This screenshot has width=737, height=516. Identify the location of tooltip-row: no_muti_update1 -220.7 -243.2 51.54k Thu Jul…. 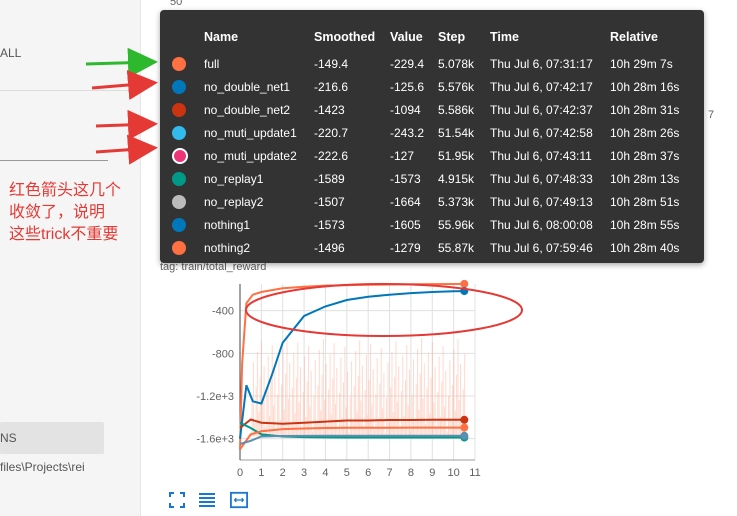
(430, 132).